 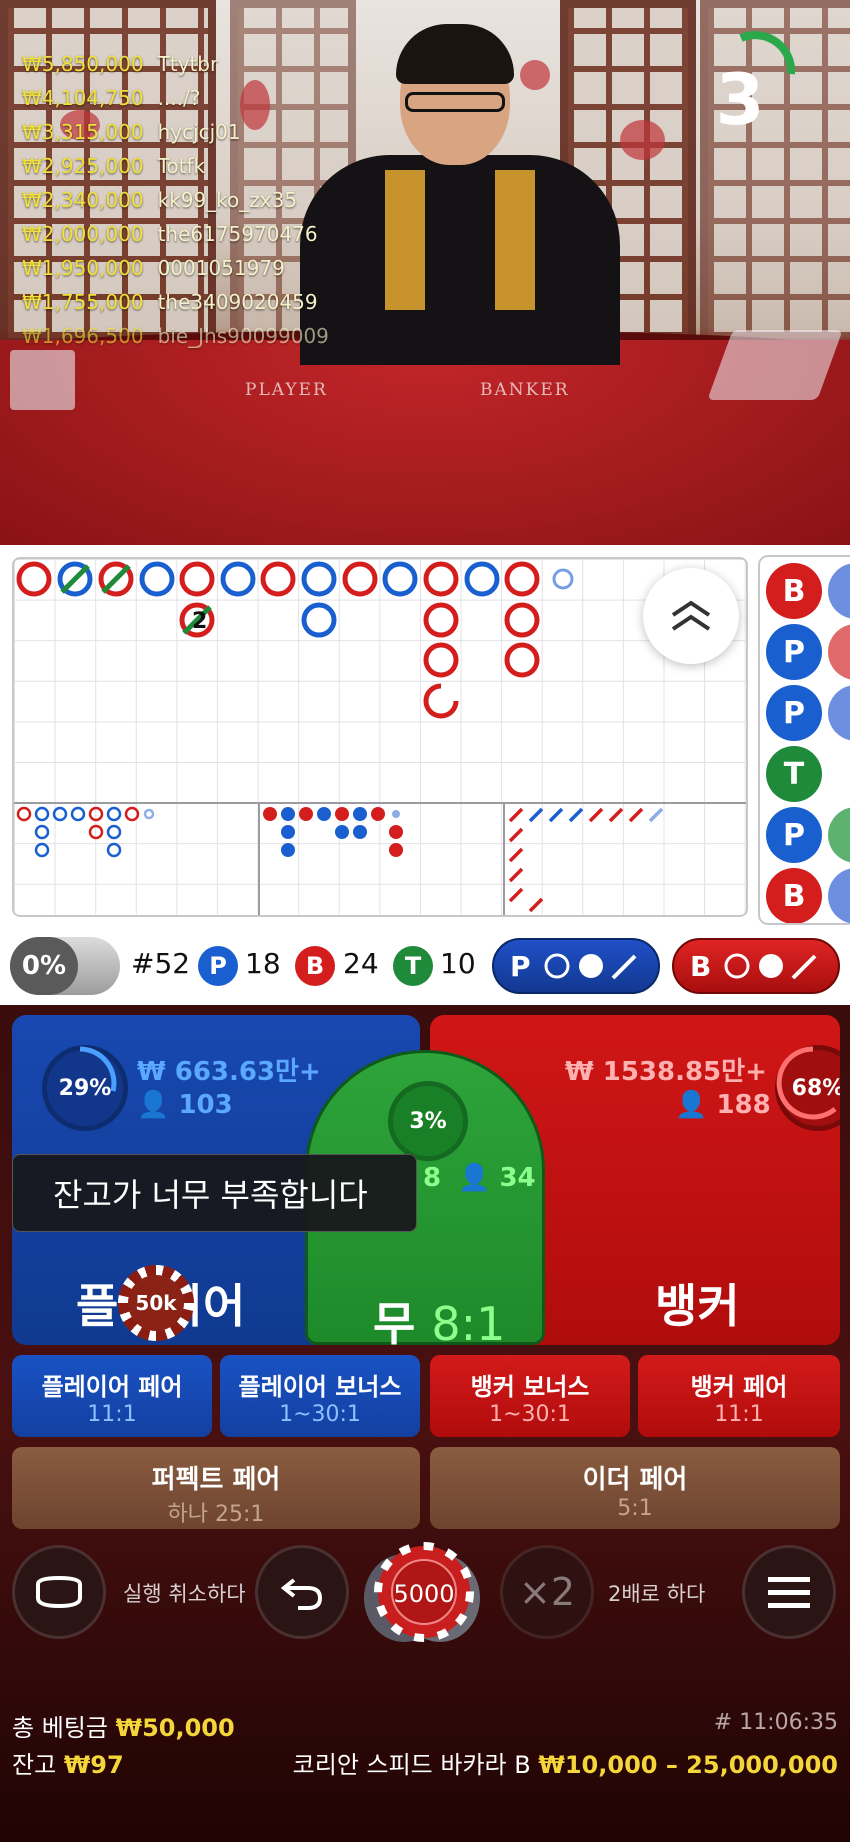 I want to click on total-bet-value: ₩50,000, so click(x=175, y=1728).